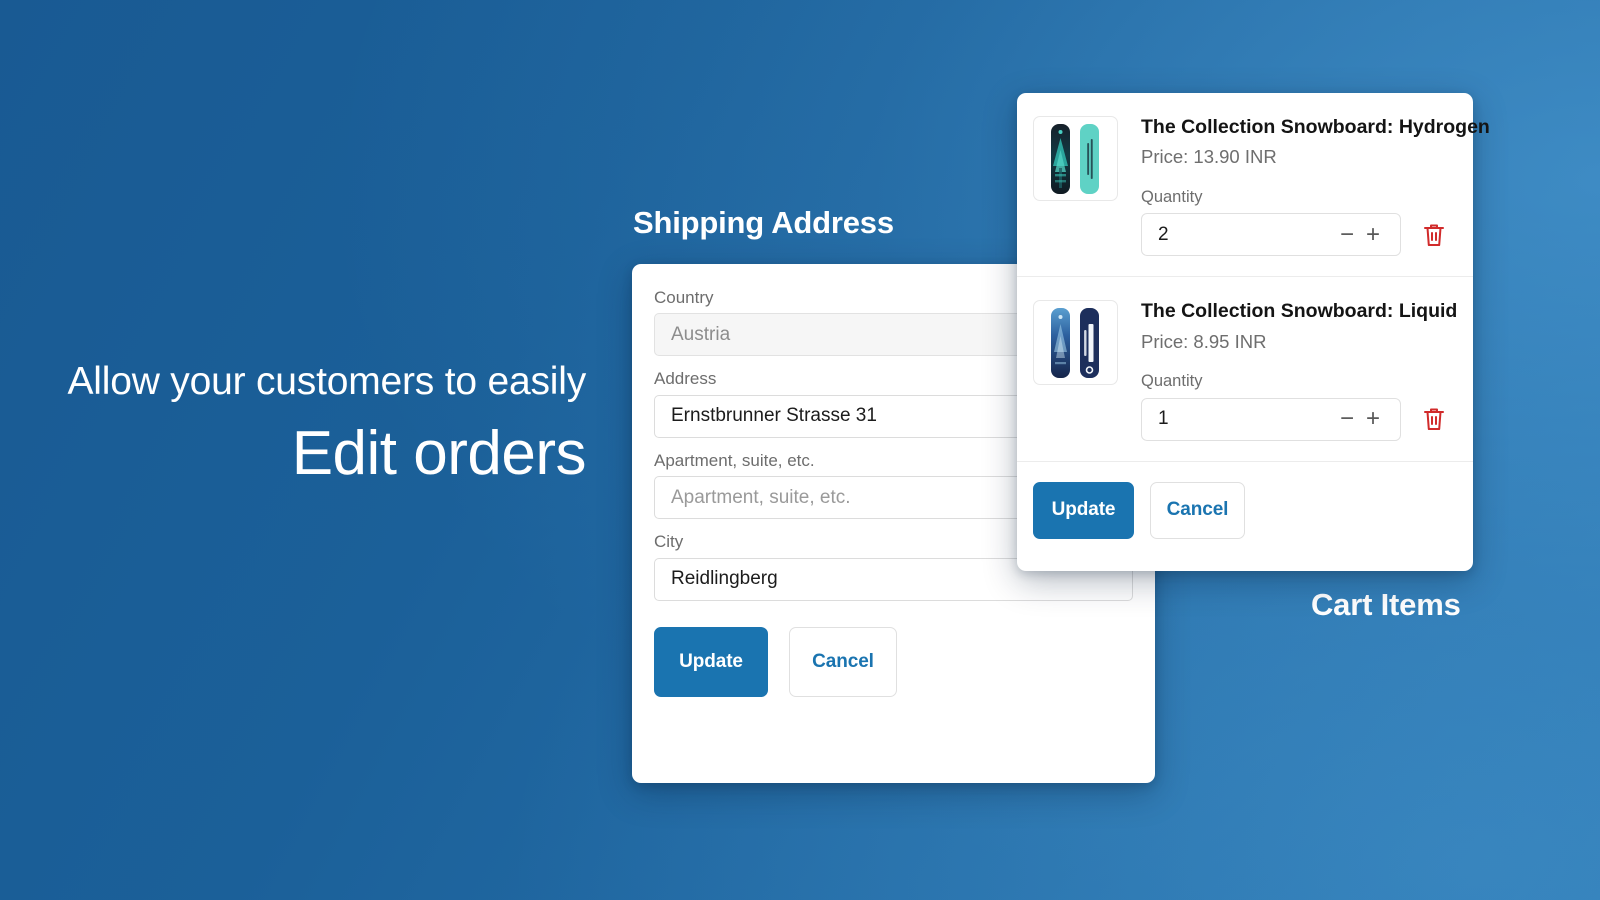 This screenshot has height=900, width=1600. I want to click on shipping-form-actions: Update Cancel, so click(893, 661).